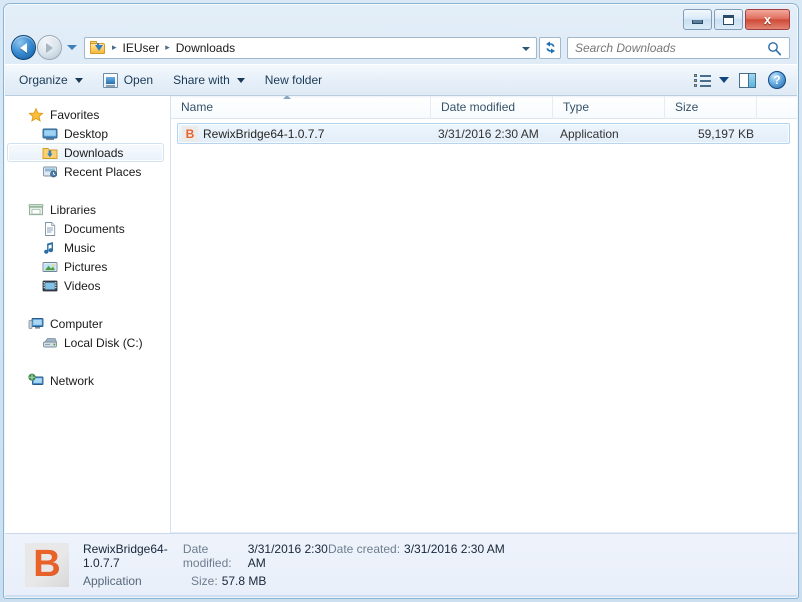  What do you see at coordinates (702, 80) in the screenshot?
I see `view-list-icon` at bounding box center [702, 80].